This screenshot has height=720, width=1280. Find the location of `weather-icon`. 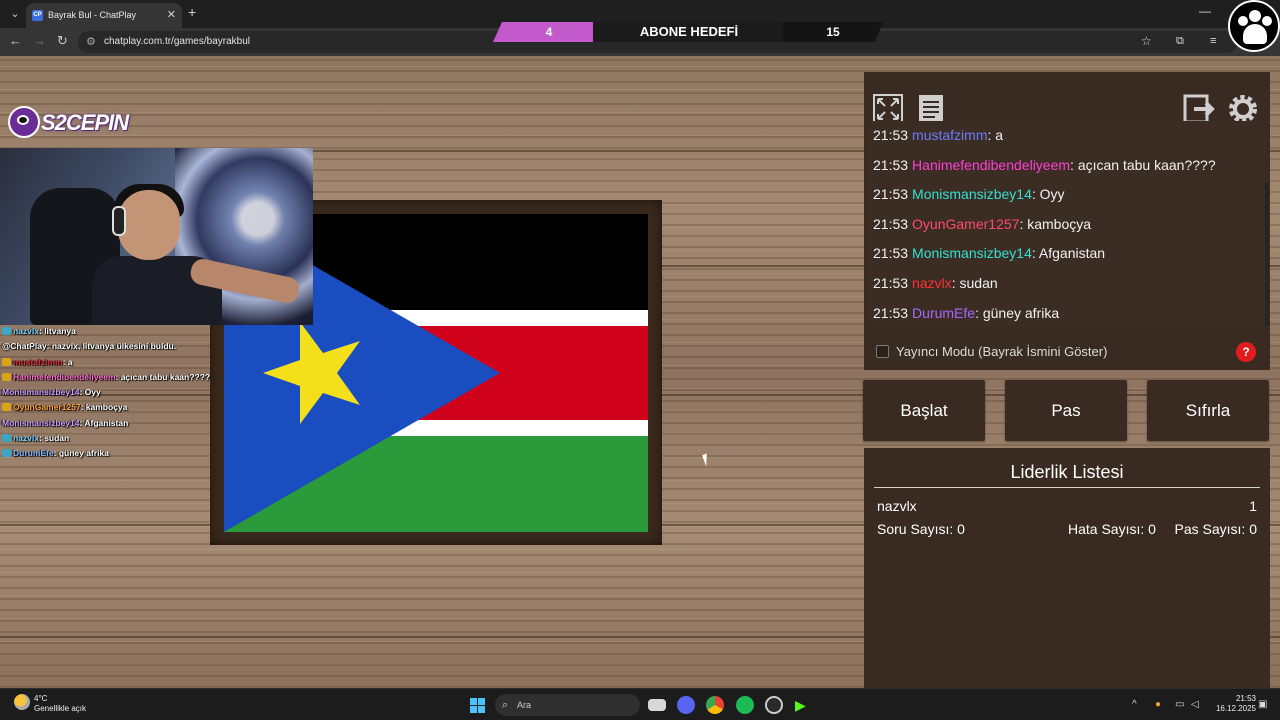

weather-icon is located at coordinates (22, 702).